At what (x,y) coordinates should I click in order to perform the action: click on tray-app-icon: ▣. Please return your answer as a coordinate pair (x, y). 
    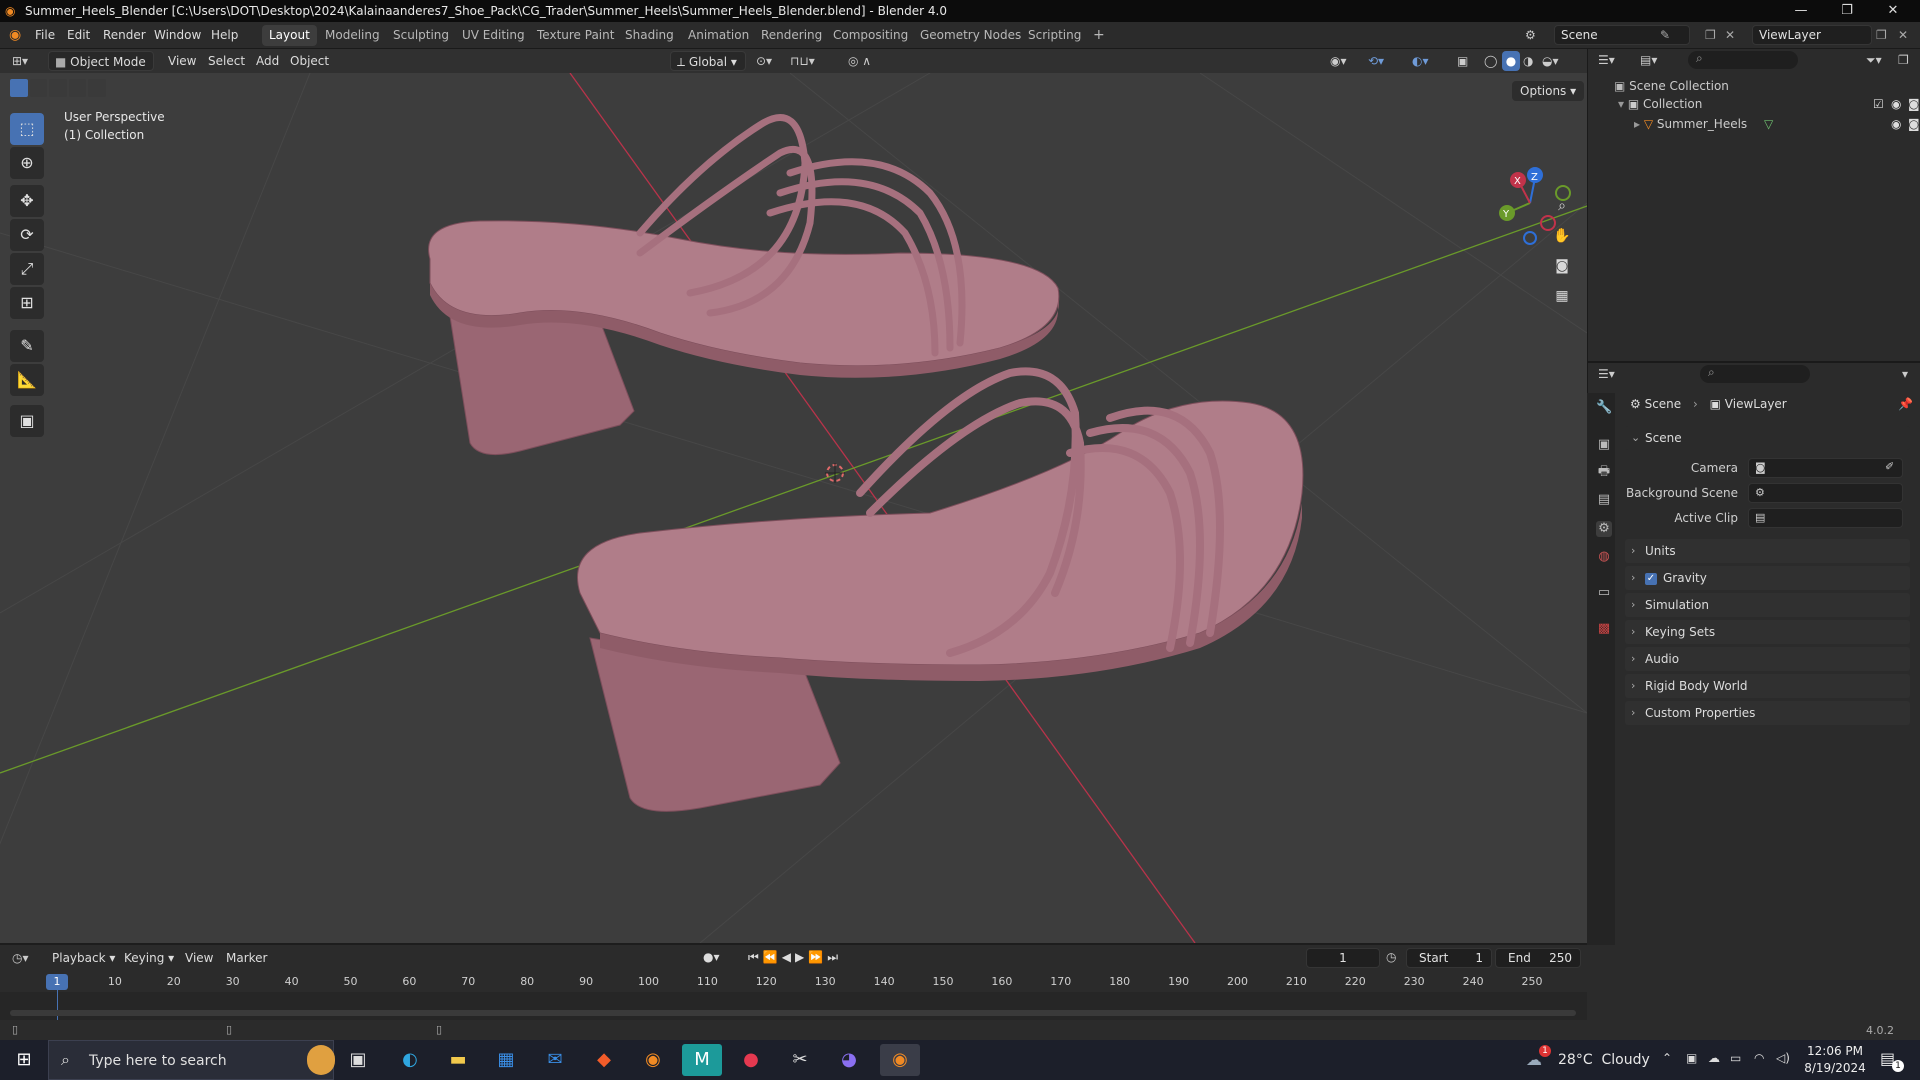
    Looking at the image, I should click on (1691, 1058).